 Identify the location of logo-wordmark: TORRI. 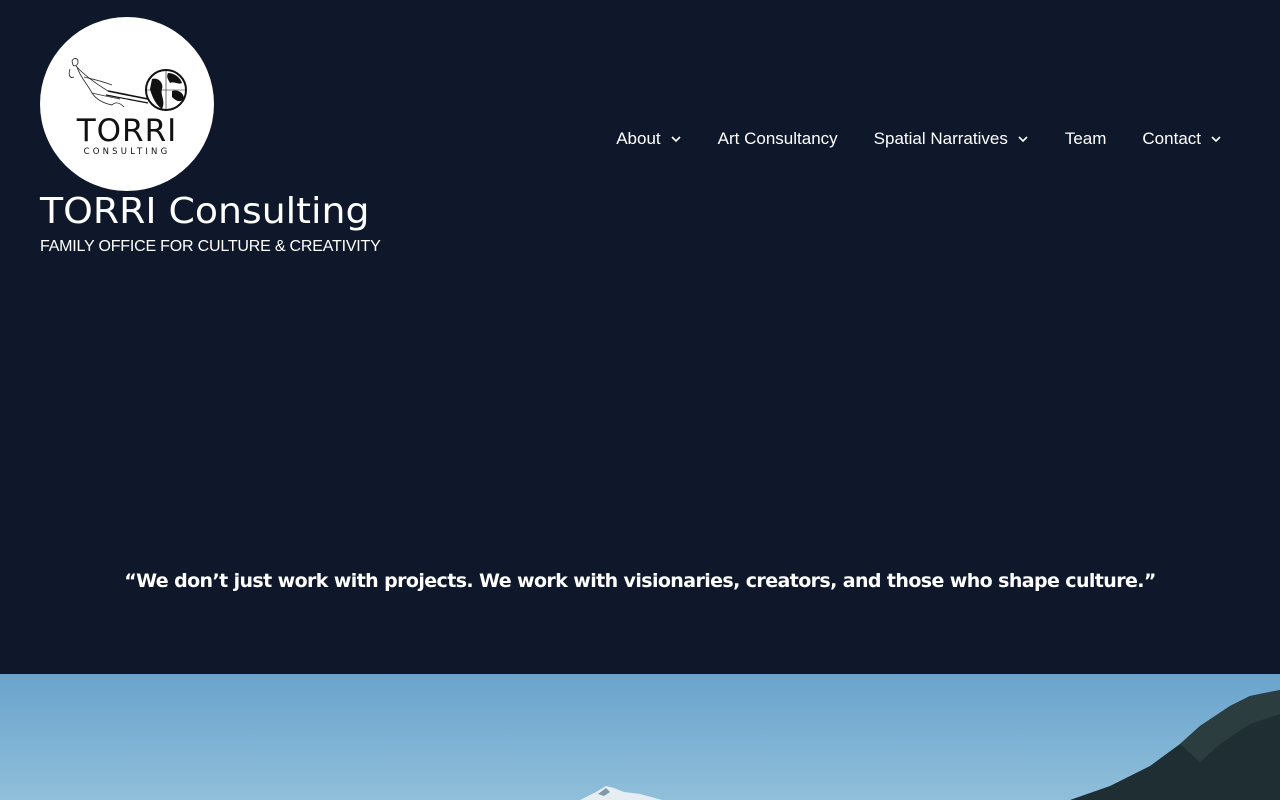
(127, 131).